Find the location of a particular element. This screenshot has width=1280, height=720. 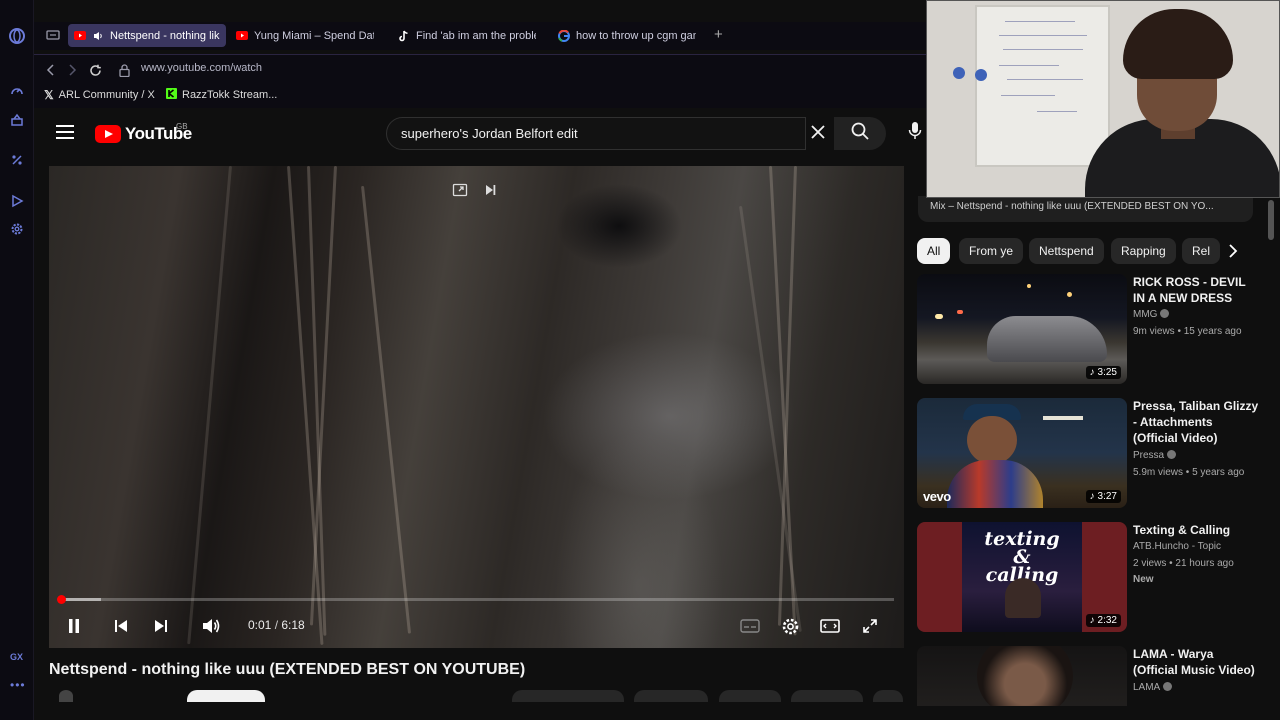

chevron-right-icon is located at coordinates (1233, 251).